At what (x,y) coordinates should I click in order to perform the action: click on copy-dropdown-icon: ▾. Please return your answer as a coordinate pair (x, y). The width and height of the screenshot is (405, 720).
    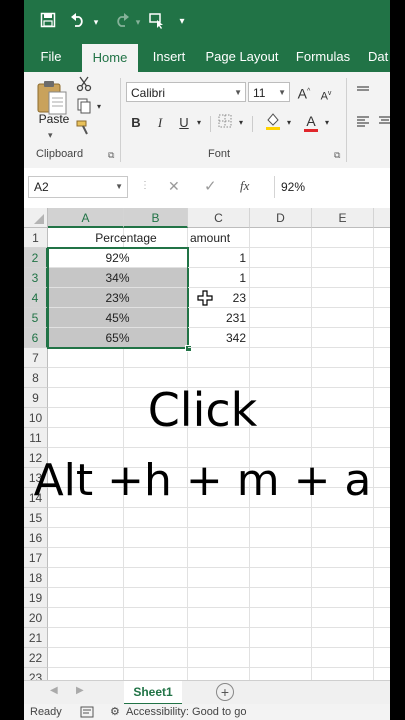
    Looking at the image, I should click on (99, 107).